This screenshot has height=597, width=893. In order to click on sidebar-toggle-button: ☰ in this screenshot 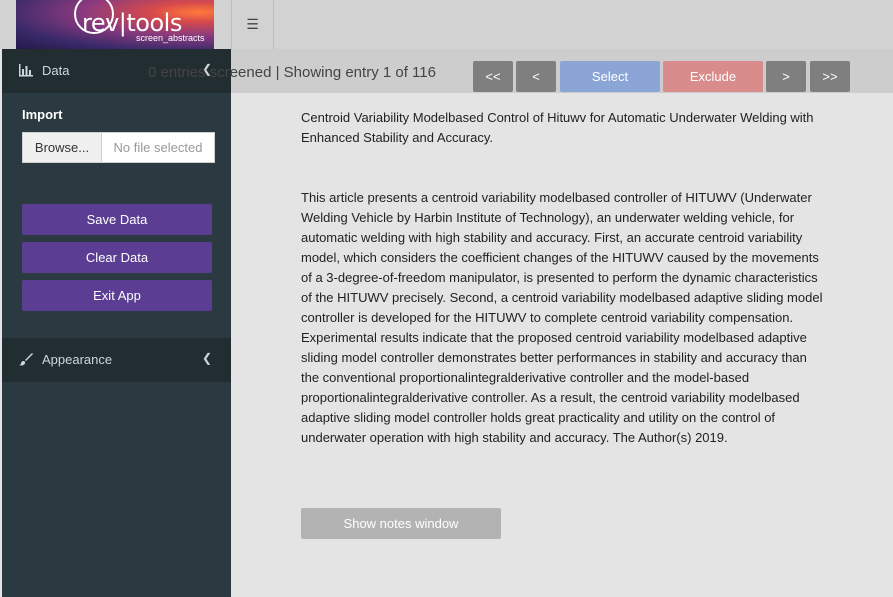, I will do `click(252, 24)`.